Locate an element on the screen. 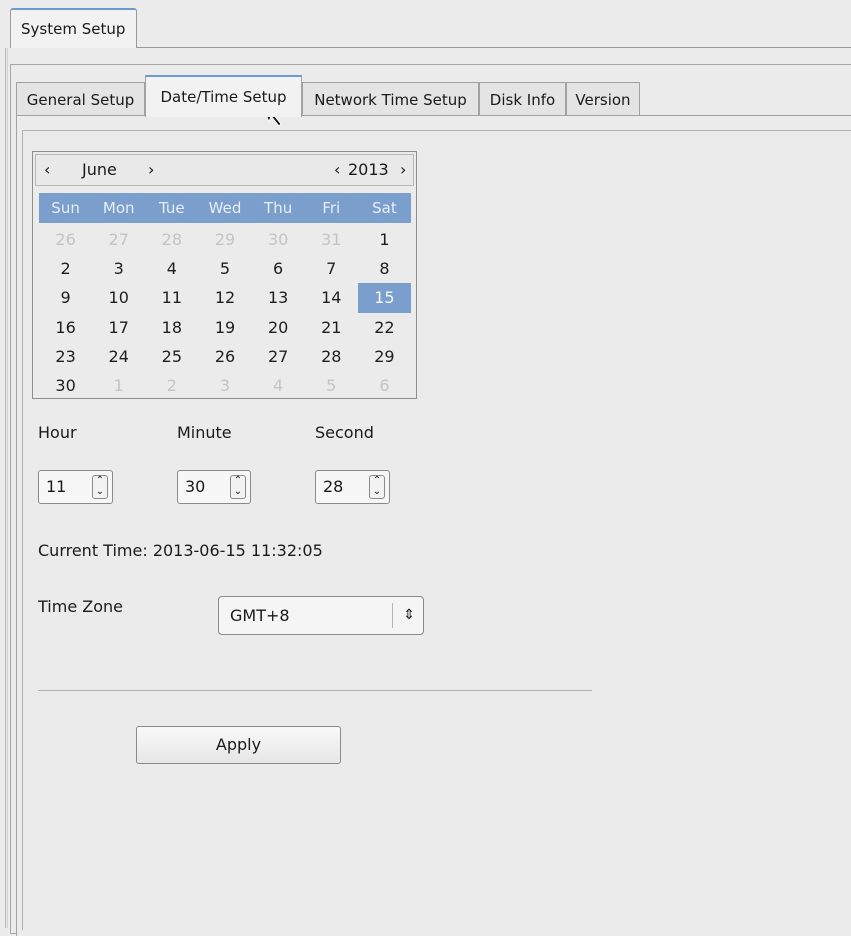 Image resolution: width=851 pixels, height=936 pixels. tab-system-setup: System Setup is located at coordinates (73, 28).